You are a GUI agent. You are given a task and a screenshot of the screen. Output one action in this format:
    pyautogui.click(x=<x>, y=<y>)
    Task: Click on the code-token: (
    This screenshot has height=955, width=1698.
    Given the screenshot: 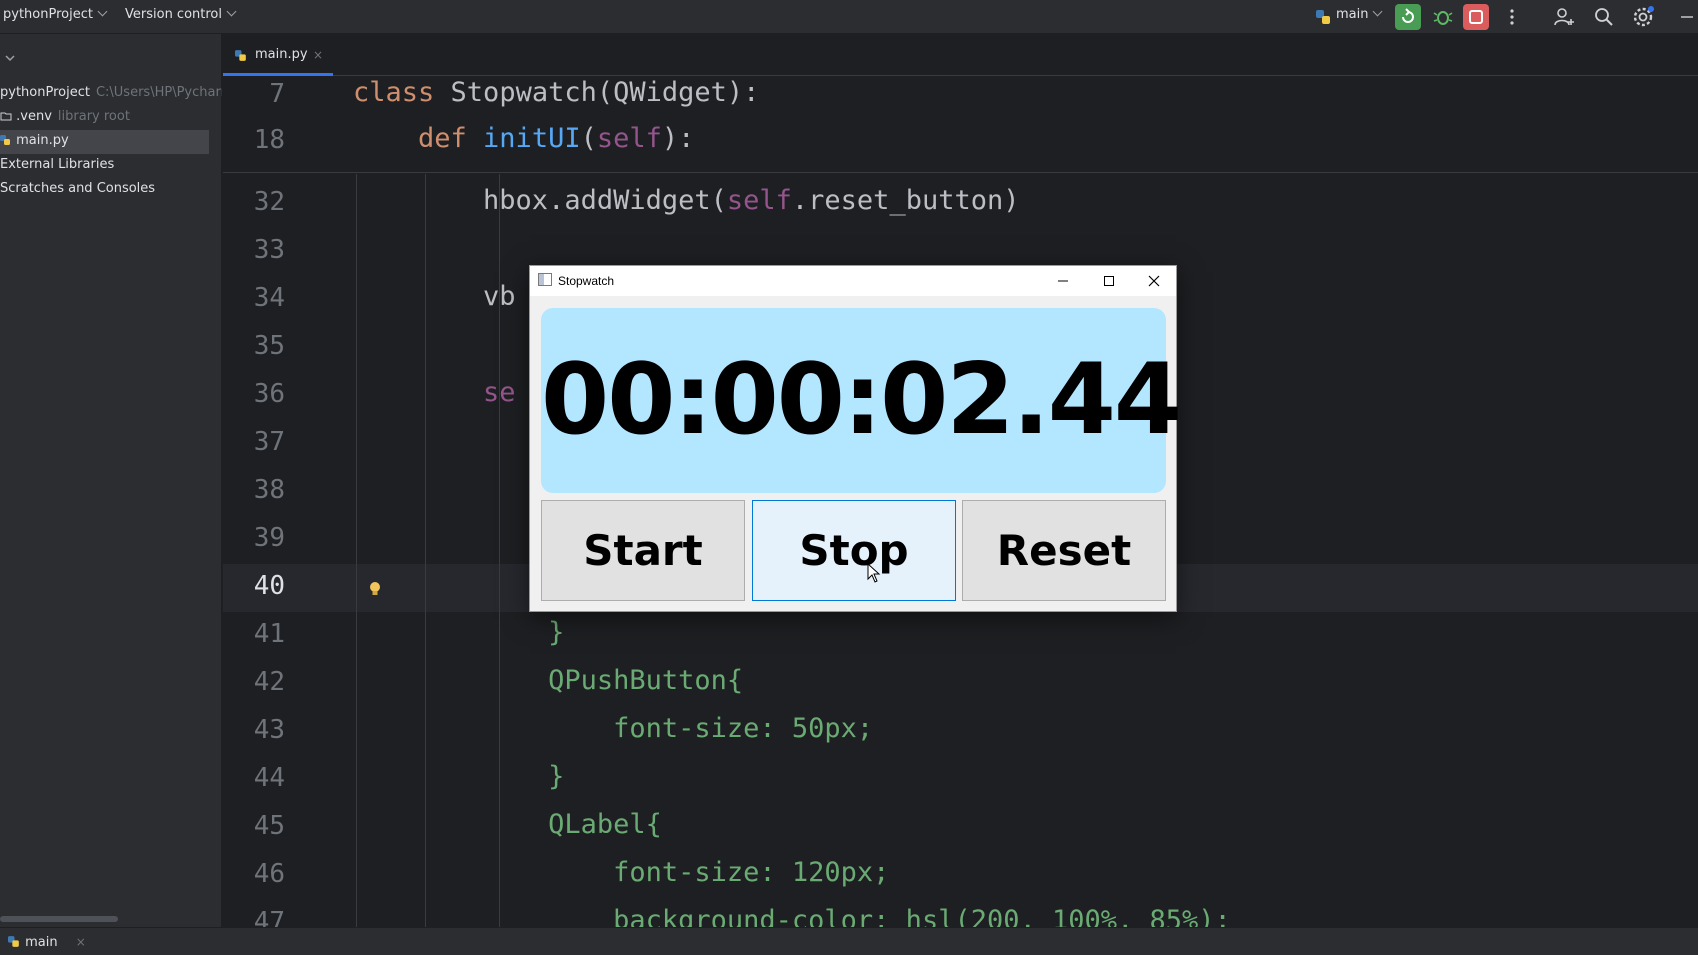 What is the action you would take?
    pyautogui.click(x=588, y=138)
    